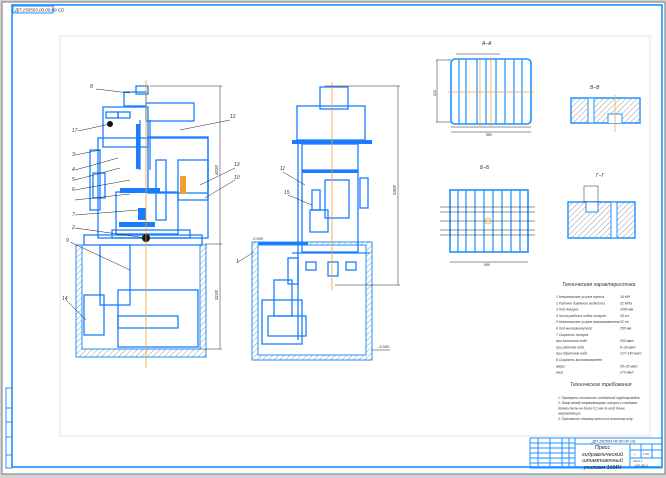 This screenshot has width=666, height=478. Describe the element at coordinates (613, 441) in the screenshot. I see `title-code: ДП.150503.00.00.00 СБ` at that location.